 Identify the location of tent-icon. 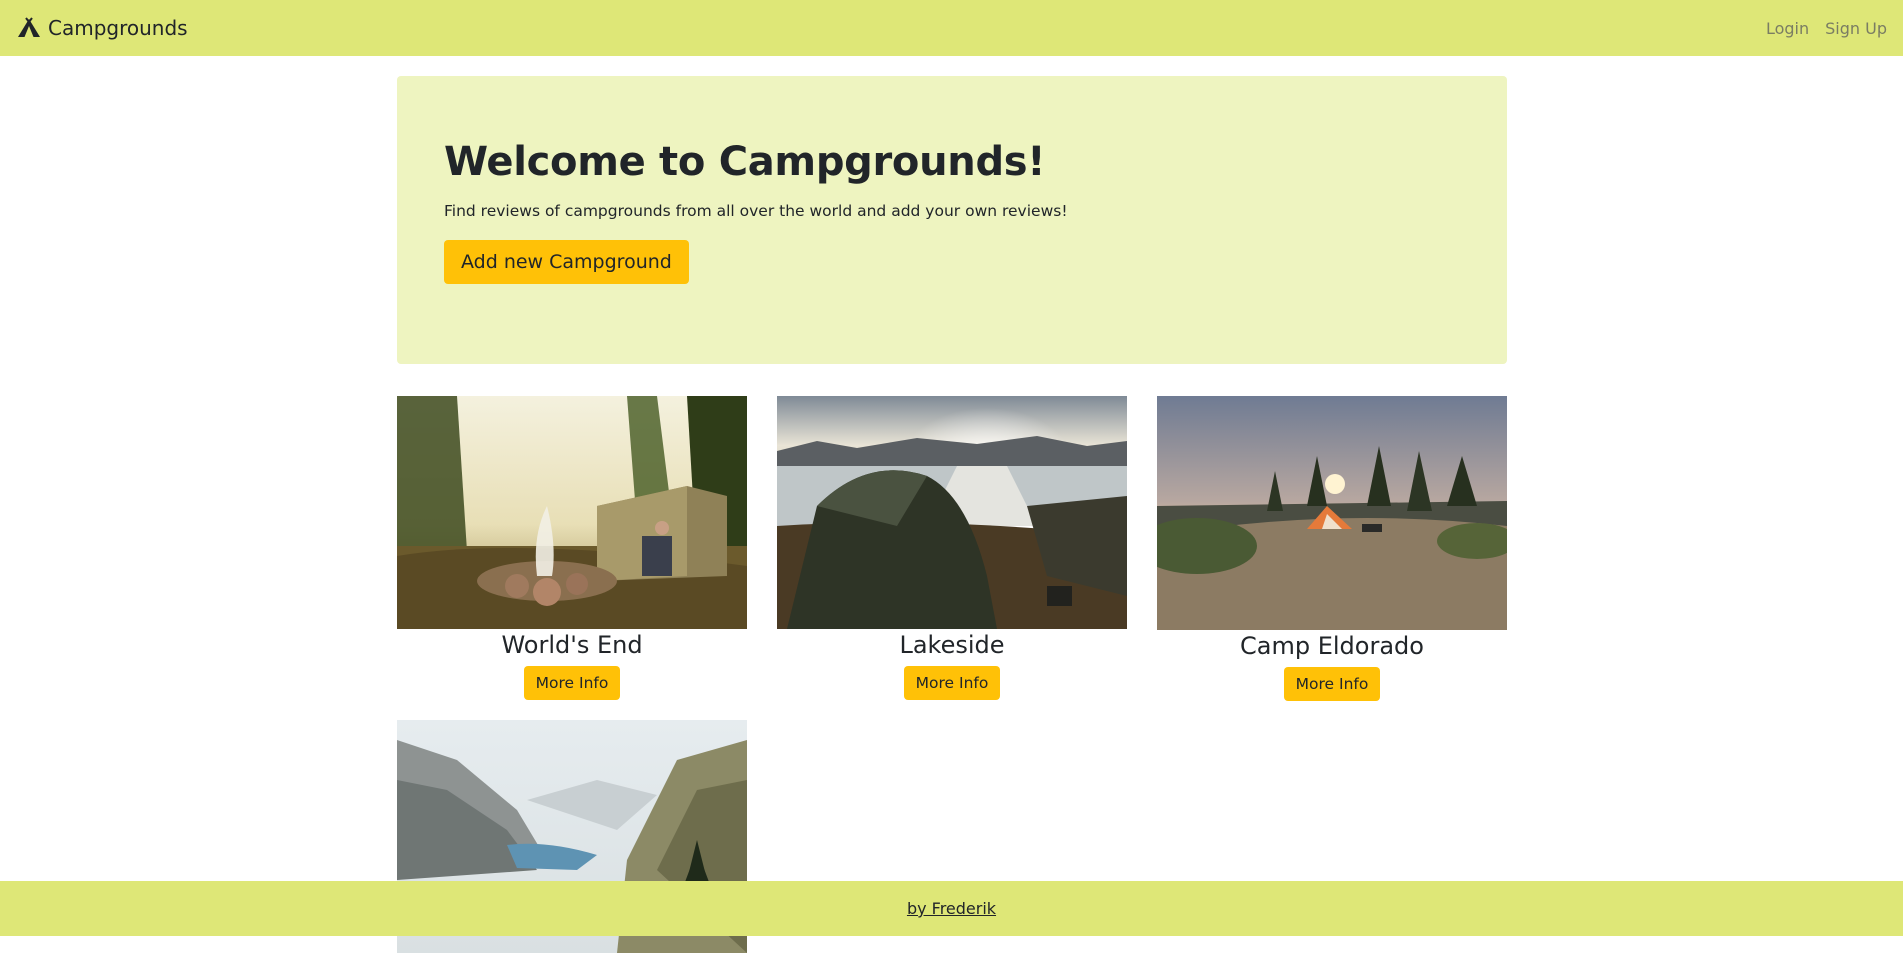
(29, 28).